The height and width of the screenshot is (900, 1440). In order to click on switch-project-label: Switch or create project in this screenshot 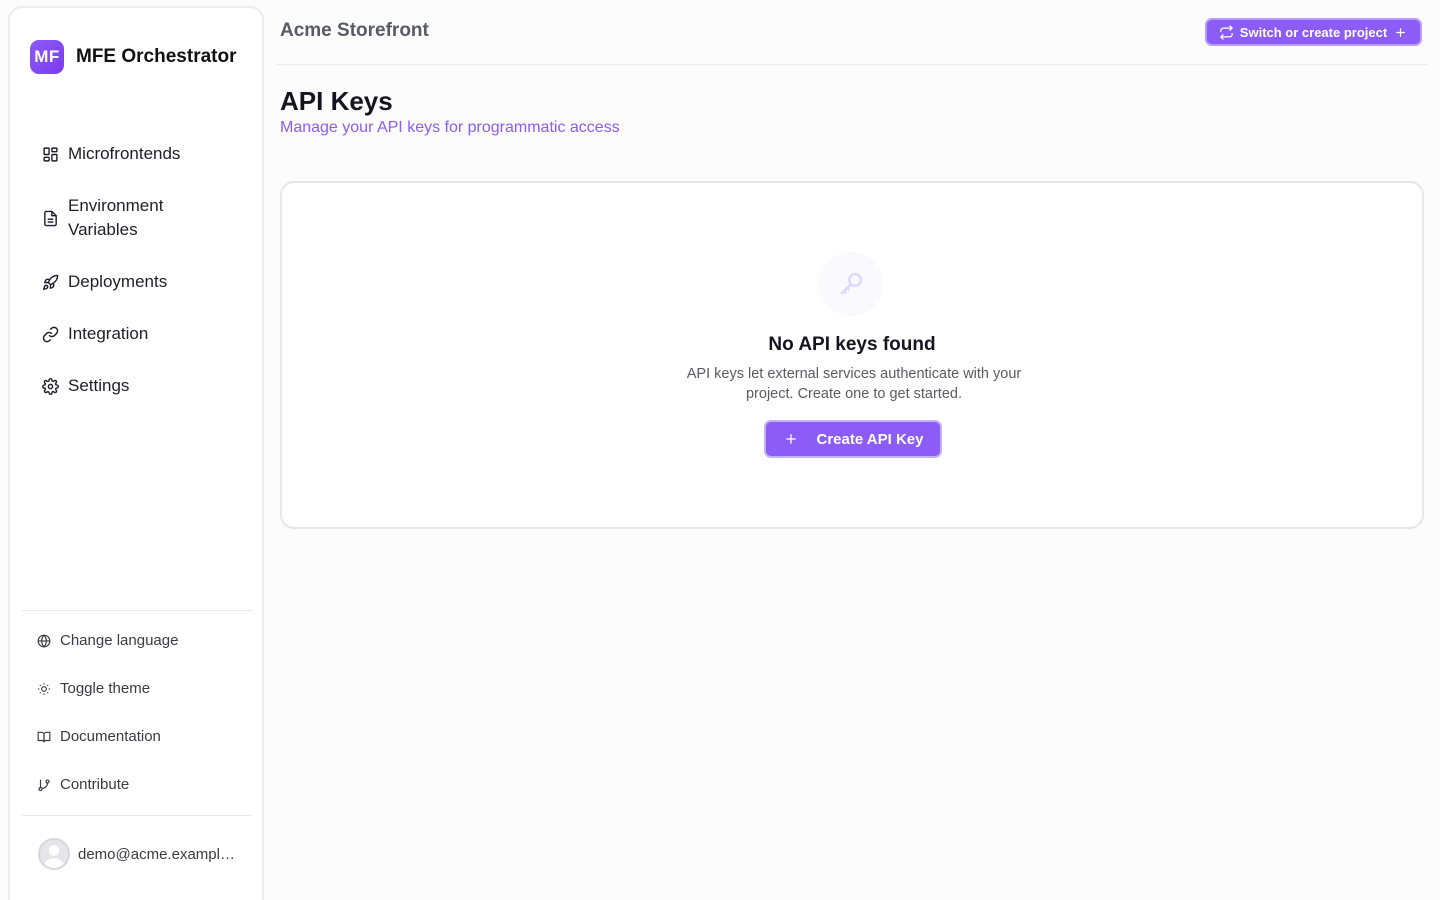, I will do `click(1313, 32)`.